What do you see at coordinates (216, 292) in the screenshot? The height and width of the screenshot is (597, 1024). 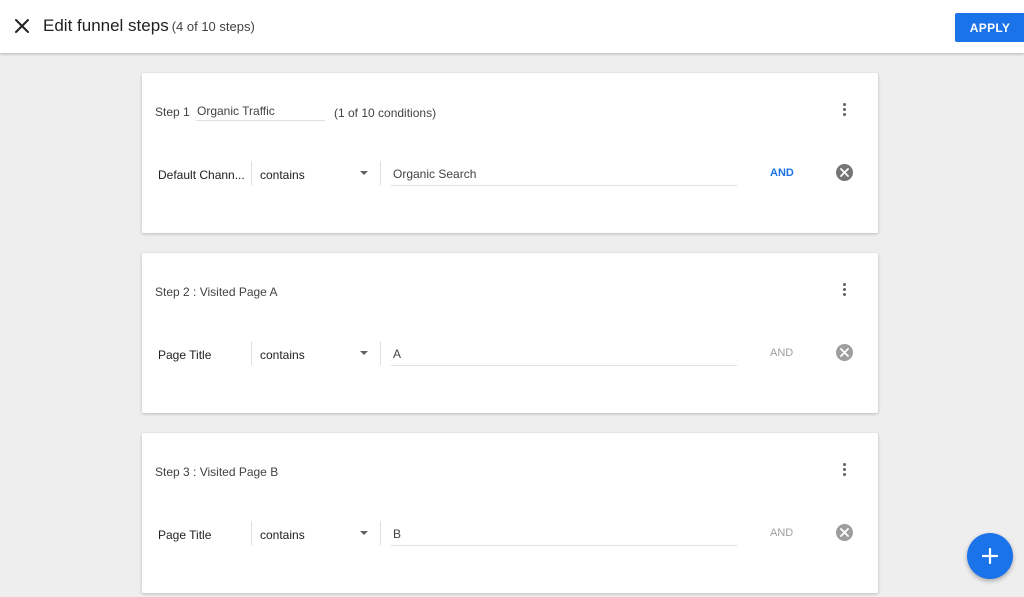 I see `step-label: Step 2 : Visited Page A` at bounding box center [216, 292].